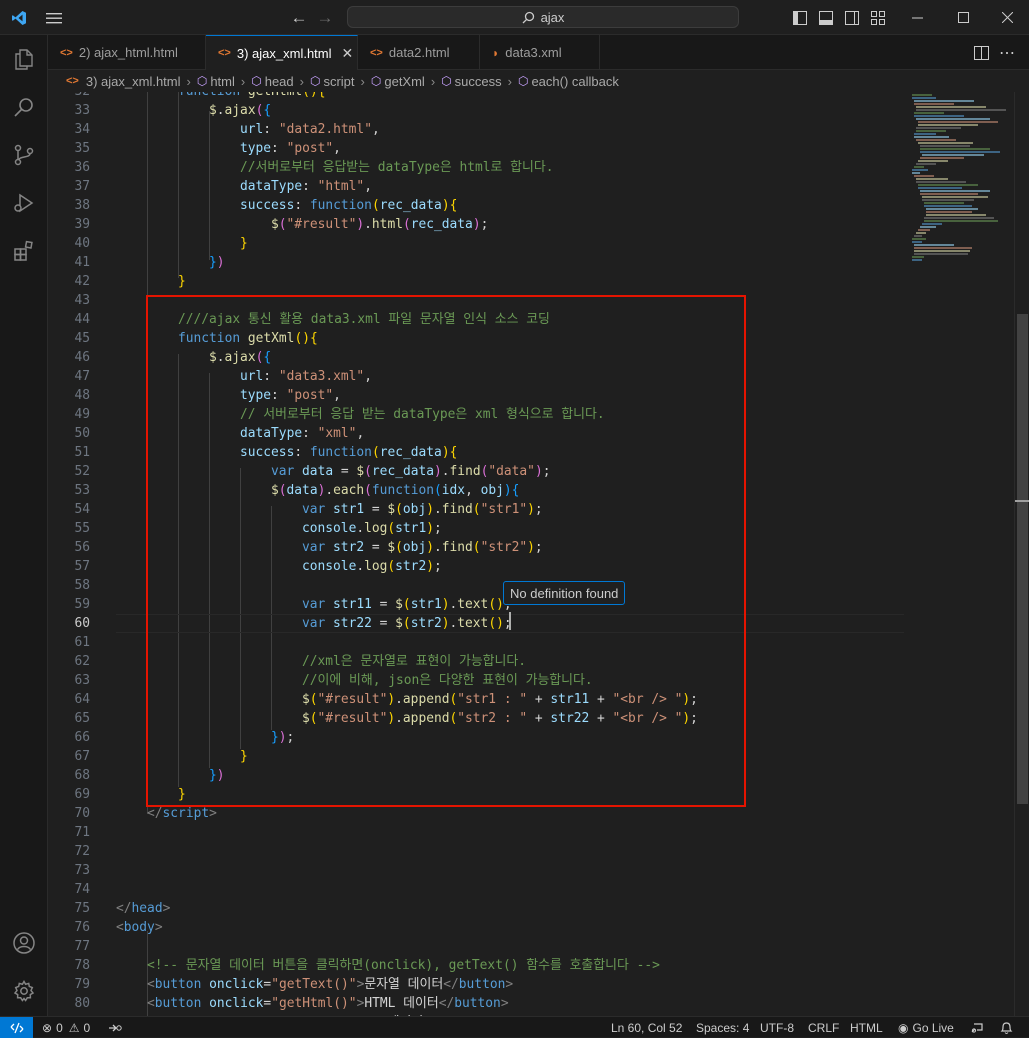  What do you see at coordinates (82, 889) in the screenshot?
I see `line-number: 74` at bounding box center [82, 889].